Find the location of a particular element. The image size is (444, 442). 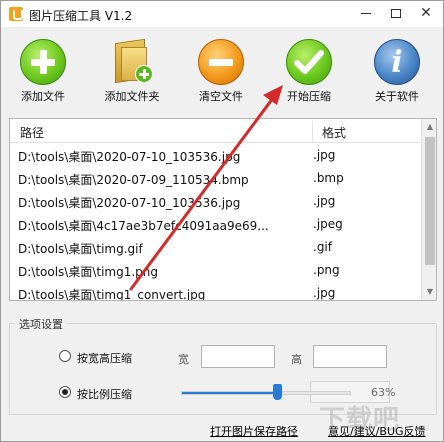

column-header-path: 路径 is located at coordinates (32, 132).